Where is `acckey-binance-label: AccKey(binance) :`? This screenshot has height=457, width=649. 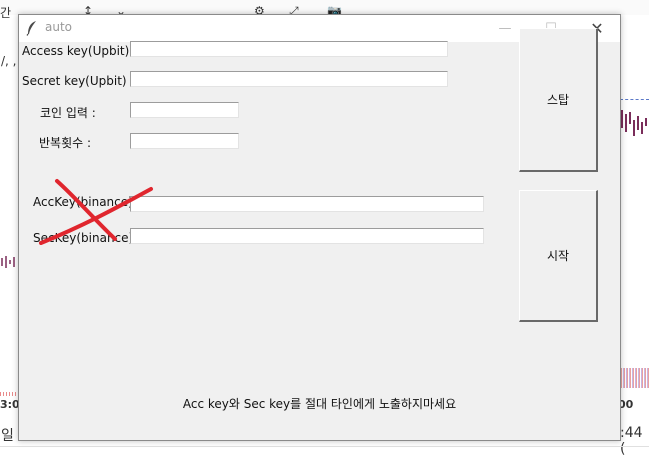 acckey-binance-label: AccKey(binance) : is located at coordinates (87, 202).